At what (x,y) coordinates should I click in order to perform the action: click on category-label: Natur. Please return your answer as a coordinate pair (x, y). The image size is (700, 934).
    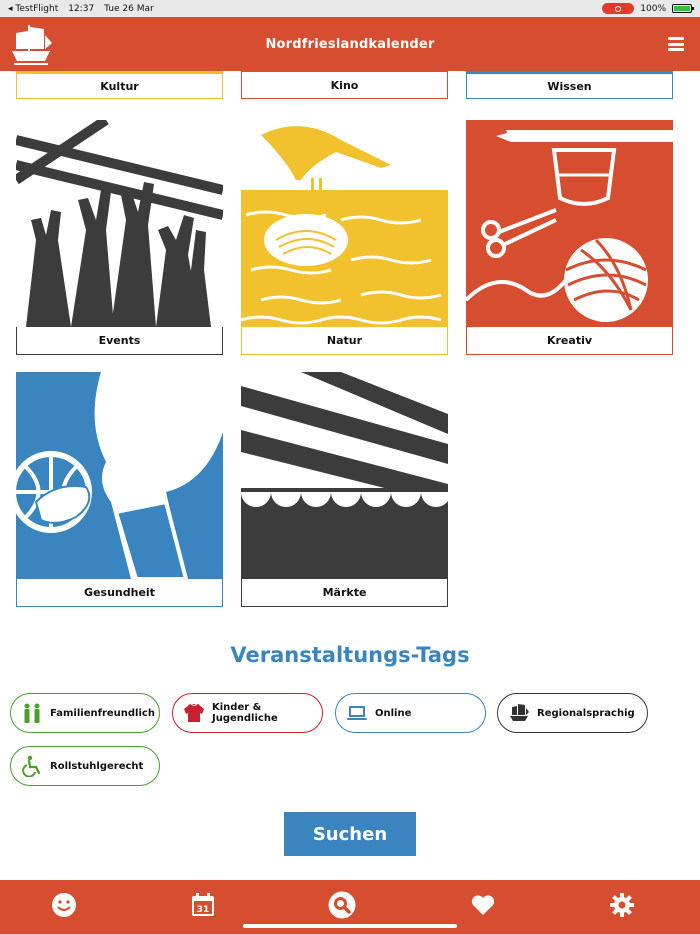
    Looking at the image, I should click on (344, 341).